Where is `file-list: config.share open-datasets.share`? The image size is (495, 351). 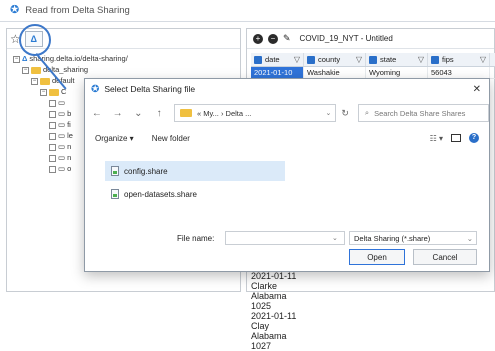
file-list: config.share open-datasets.share is located at coordinates (195, 182).